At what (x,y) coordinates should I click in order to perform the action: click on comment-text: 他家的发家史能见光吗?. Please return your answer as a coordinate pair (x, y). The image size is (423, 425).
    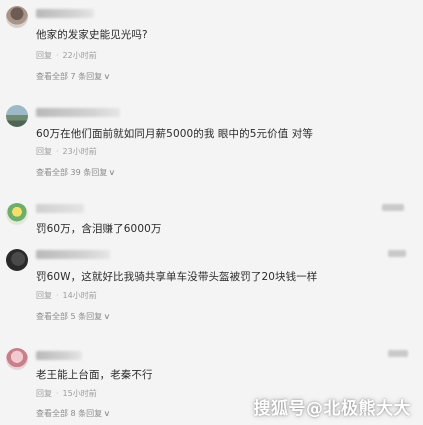
    Looking at the image, I should click on (92, 35).